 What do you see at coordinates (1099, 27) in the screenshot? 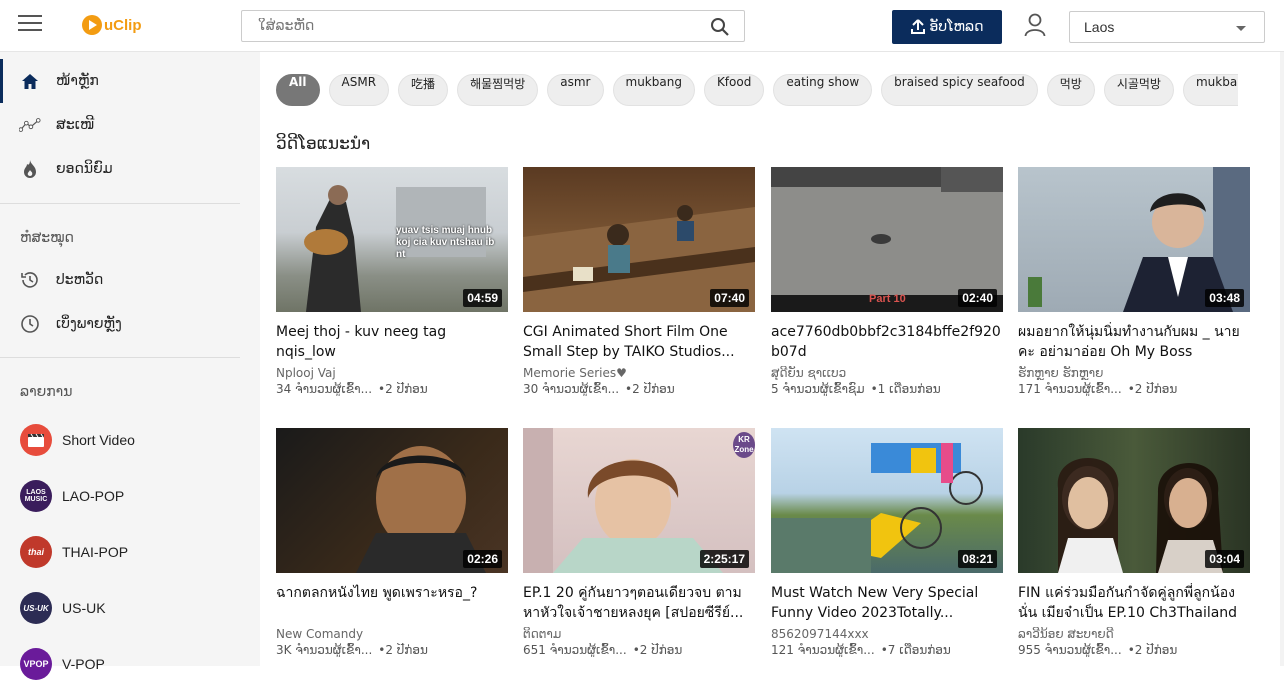
I see `country-value: Laos` at bounding box center [1099, 27].